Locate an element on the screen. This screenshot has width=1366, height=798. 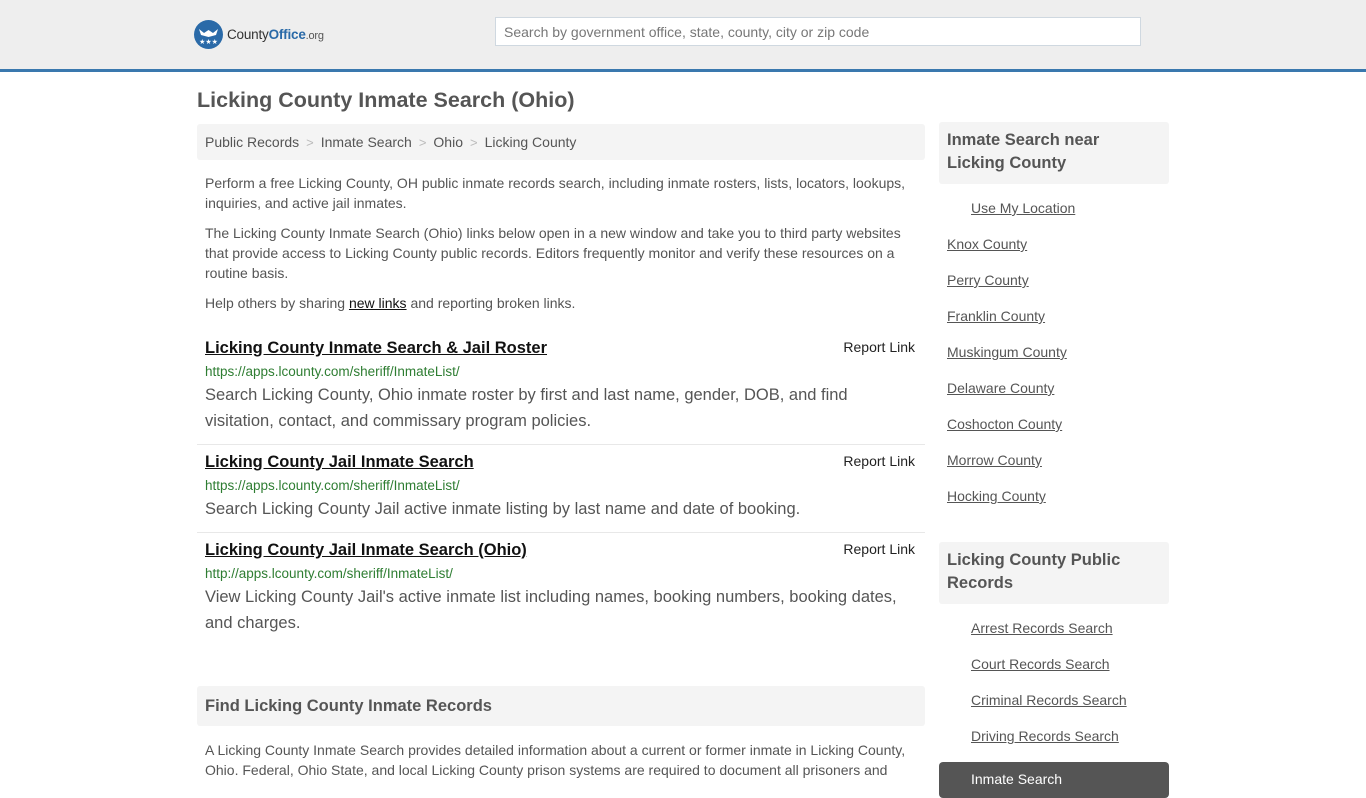
nearby-county-item: Coshocton County is located at coordinates (1054, 432).